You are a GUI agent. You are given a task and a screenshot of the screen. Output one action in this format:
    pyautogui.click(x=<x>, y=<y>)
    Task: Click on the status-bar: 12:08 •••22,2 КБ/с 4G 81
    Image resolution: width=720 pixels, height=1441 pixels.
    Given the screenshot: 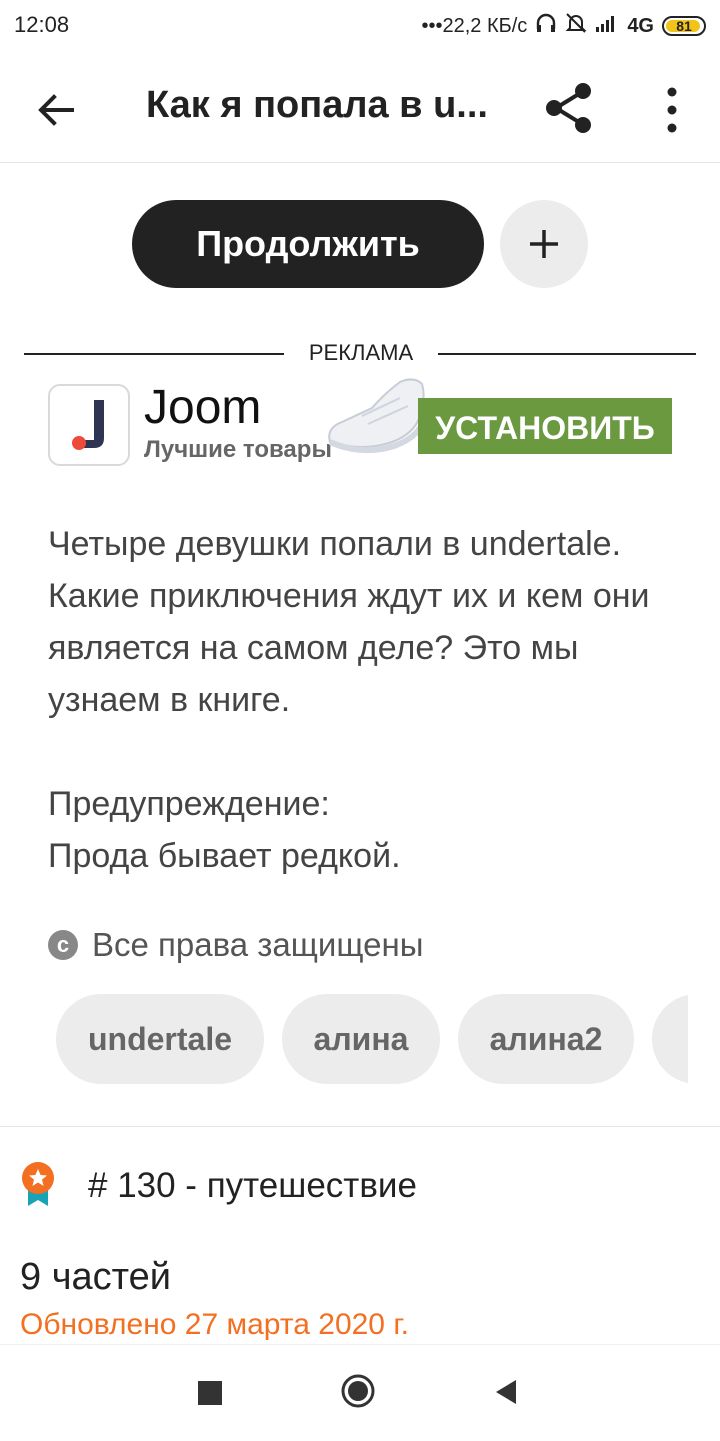 What is the action you would take?
    pyautogui.click(x=360, y=26)
    